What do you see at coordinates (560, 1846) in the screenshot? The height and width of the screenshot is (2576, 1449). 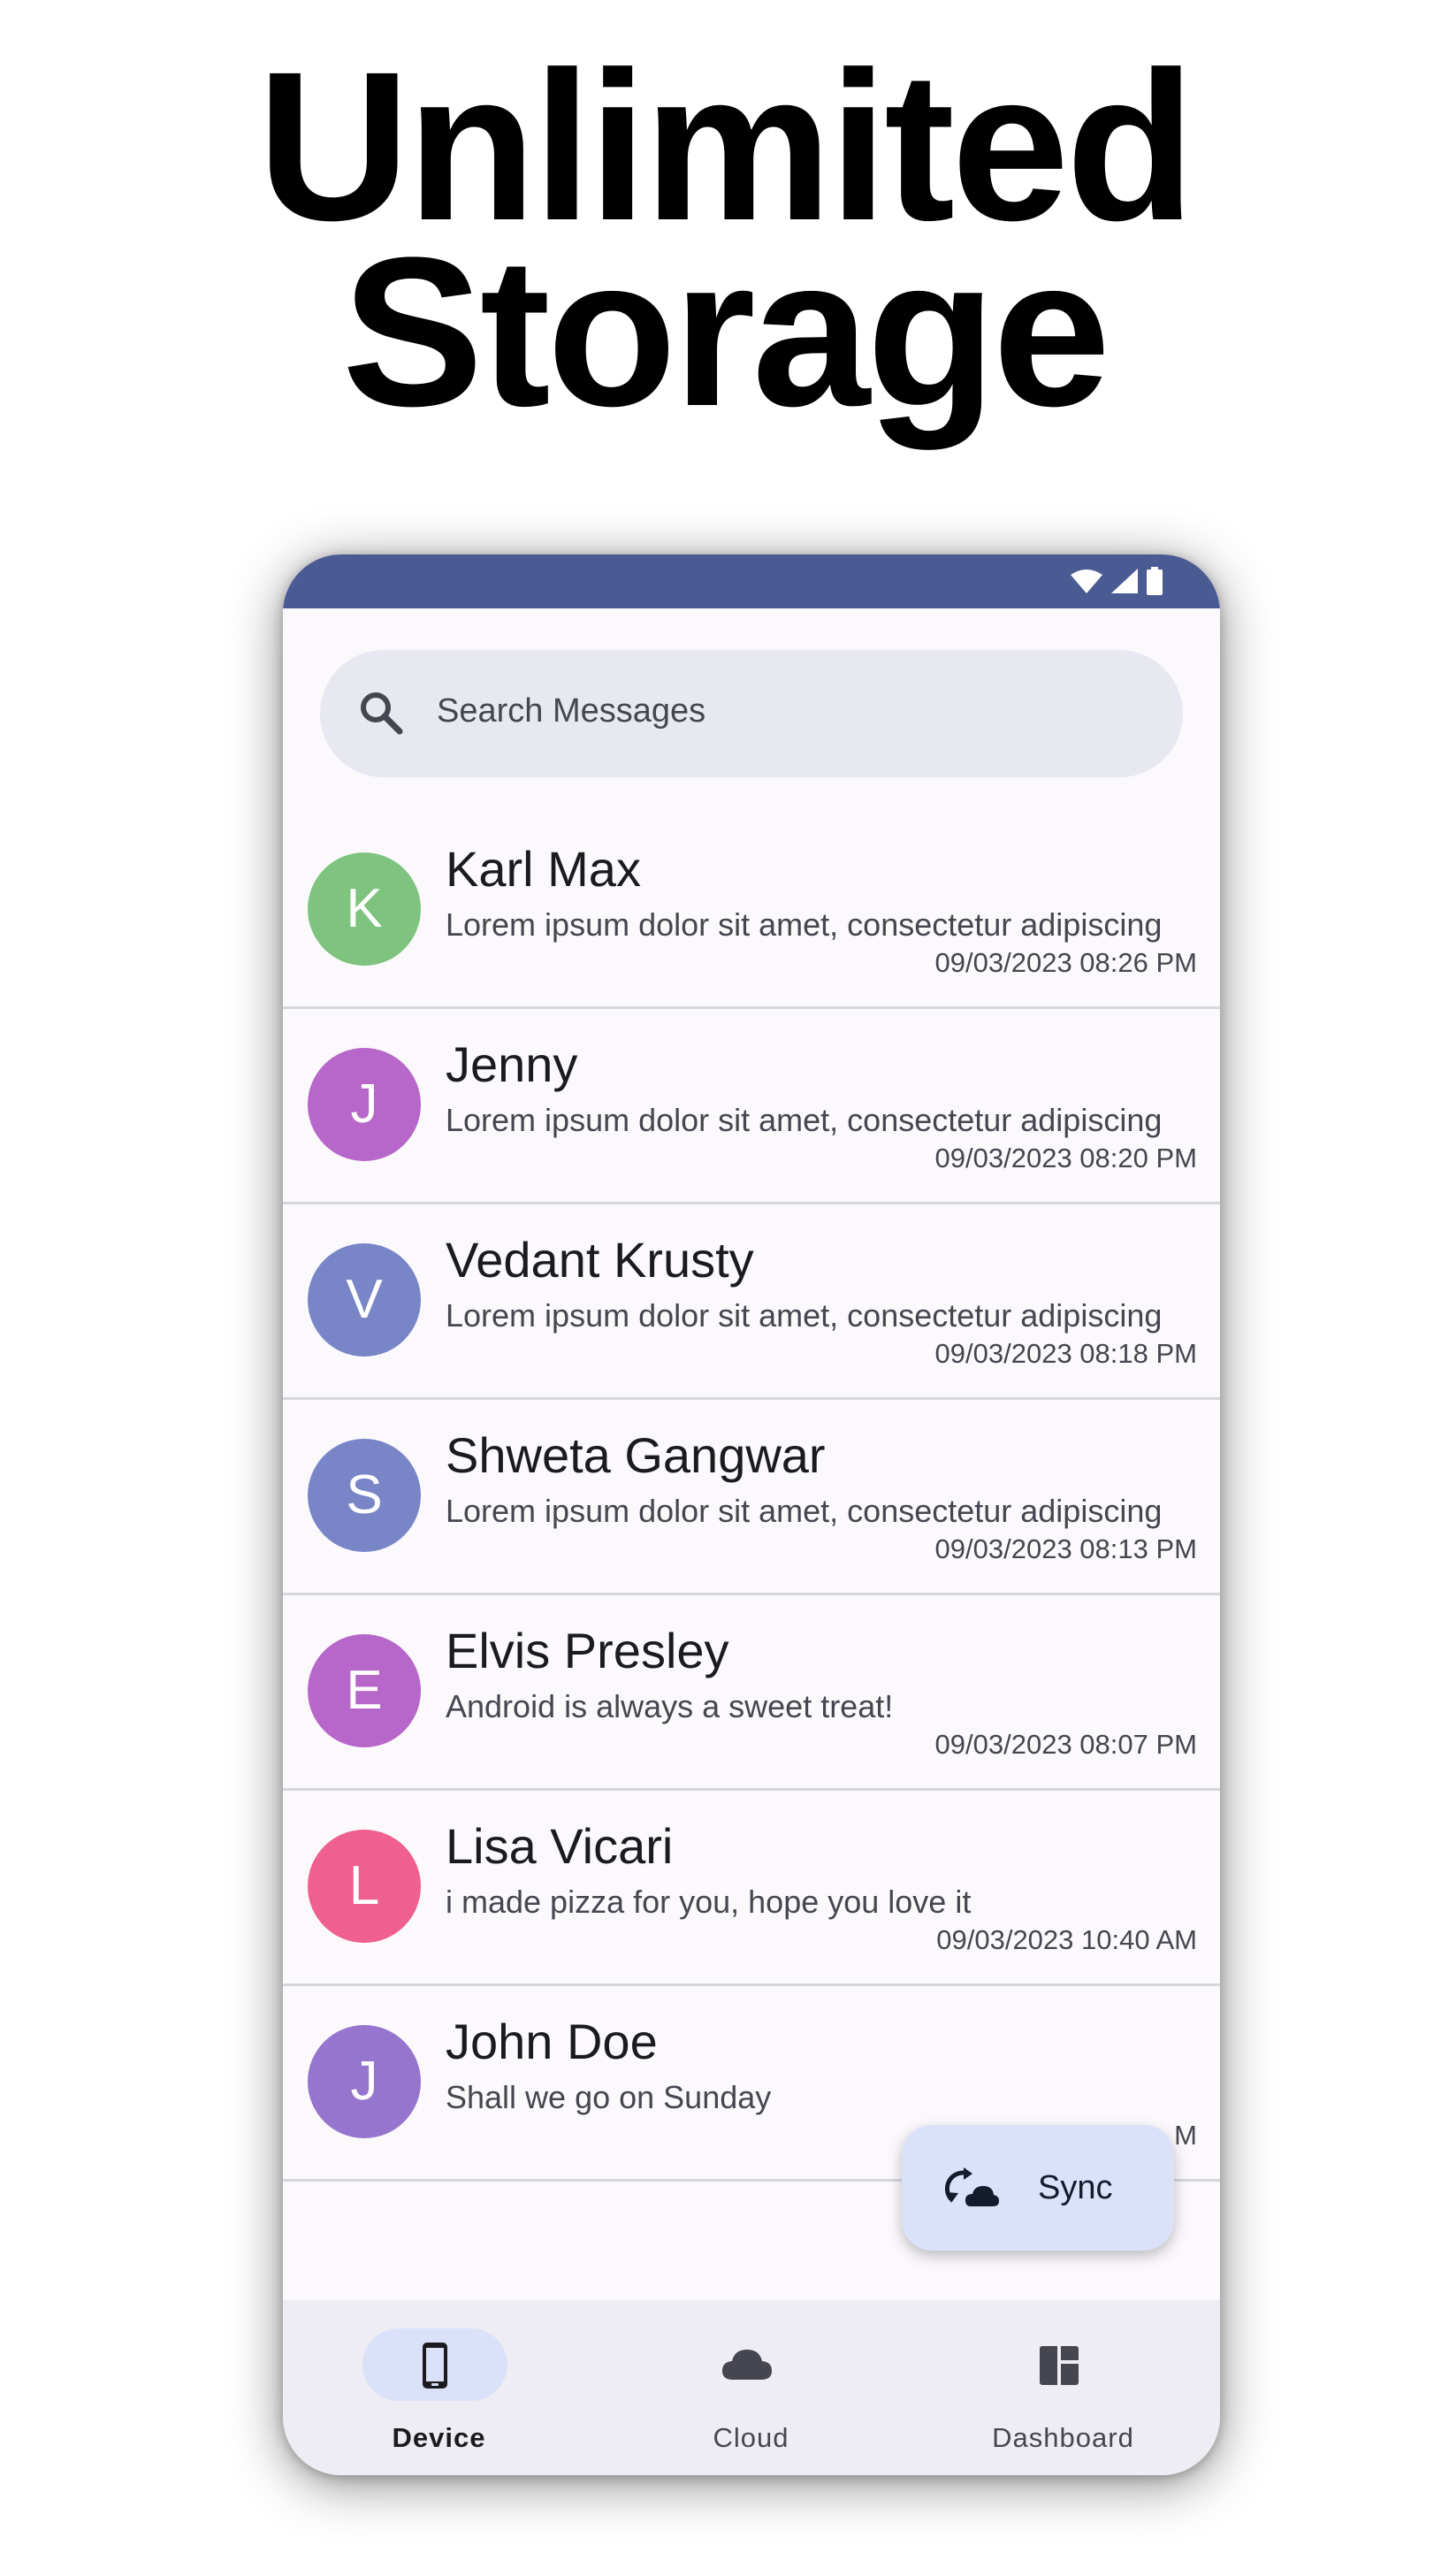 I see `contact-name: Lisa Vicari` at bounding box center [560, 1846].